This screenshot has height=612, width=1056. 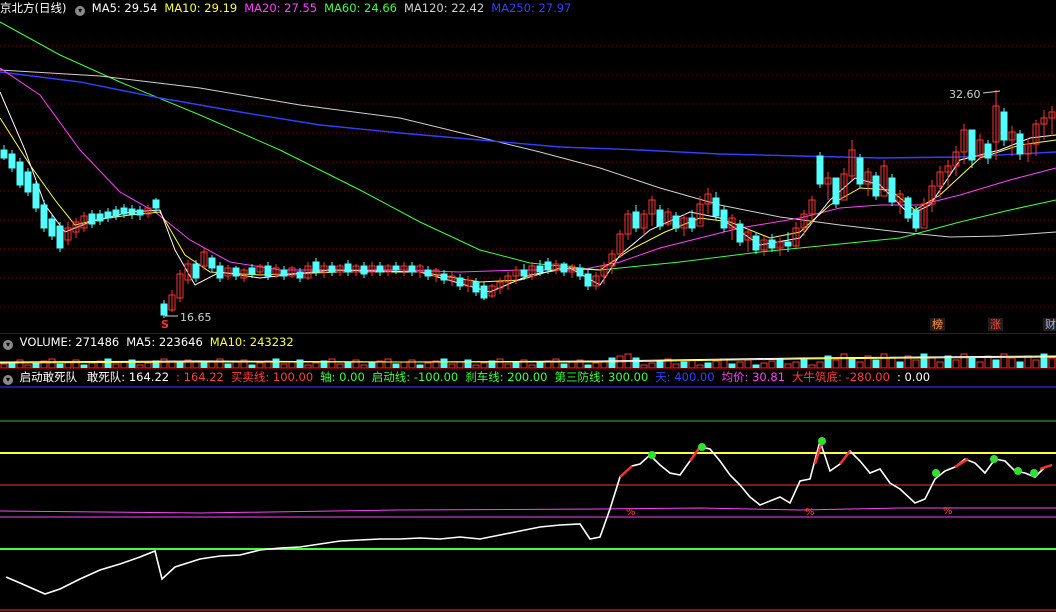 What do you see at coordinates (937, 324) in the screenshot?
I see `tag-bang: 榜` at bounding box center [937, 324].